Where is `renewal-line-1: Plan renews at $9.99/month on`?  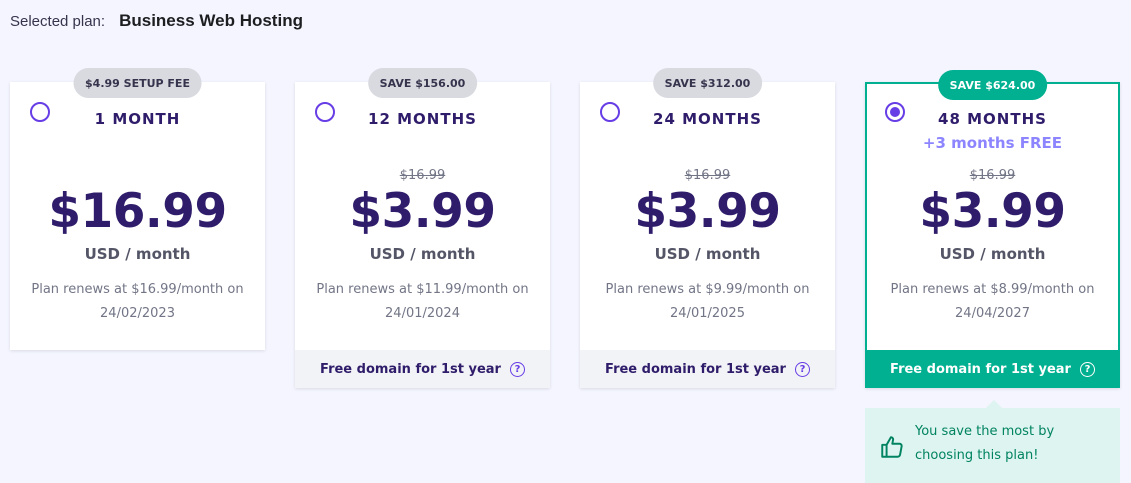
renewal-line-1: Plan renews at $9.99/month on is located at coordinates (707, 289).